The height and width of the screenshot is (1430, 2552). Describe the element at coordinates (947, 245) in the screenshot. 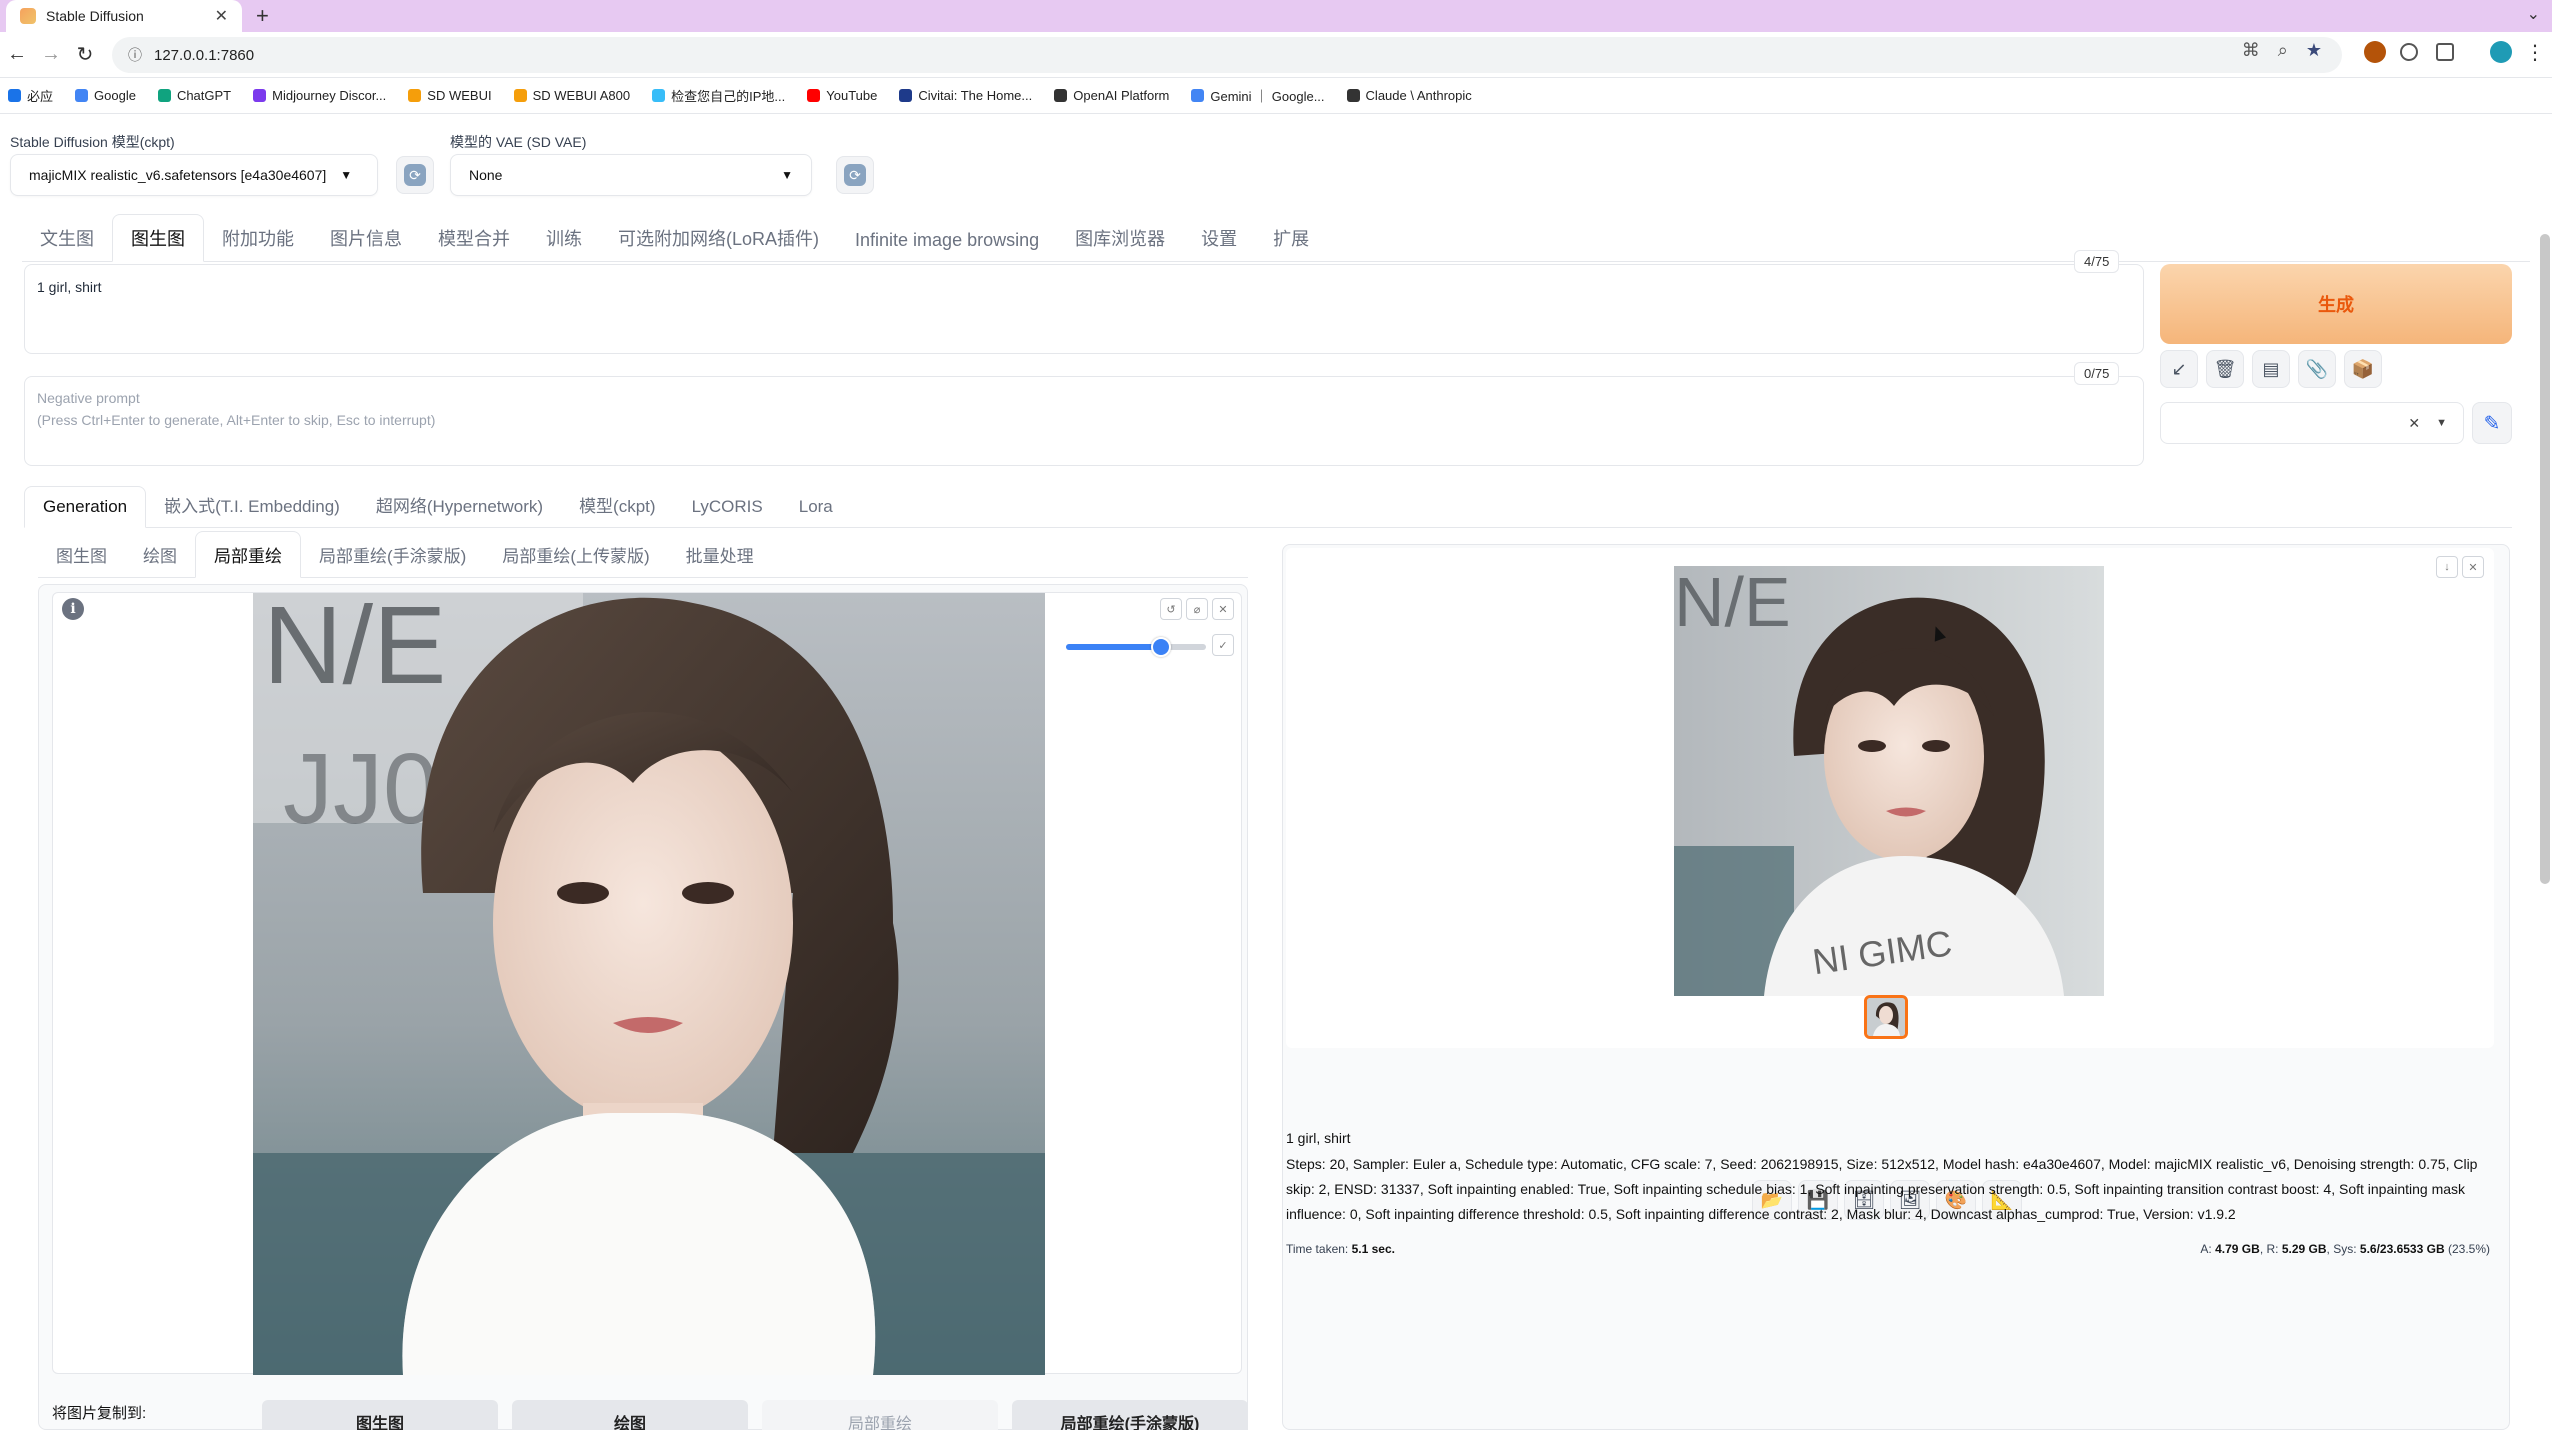

I see `main-tab: Infinite image browsing` at that location.